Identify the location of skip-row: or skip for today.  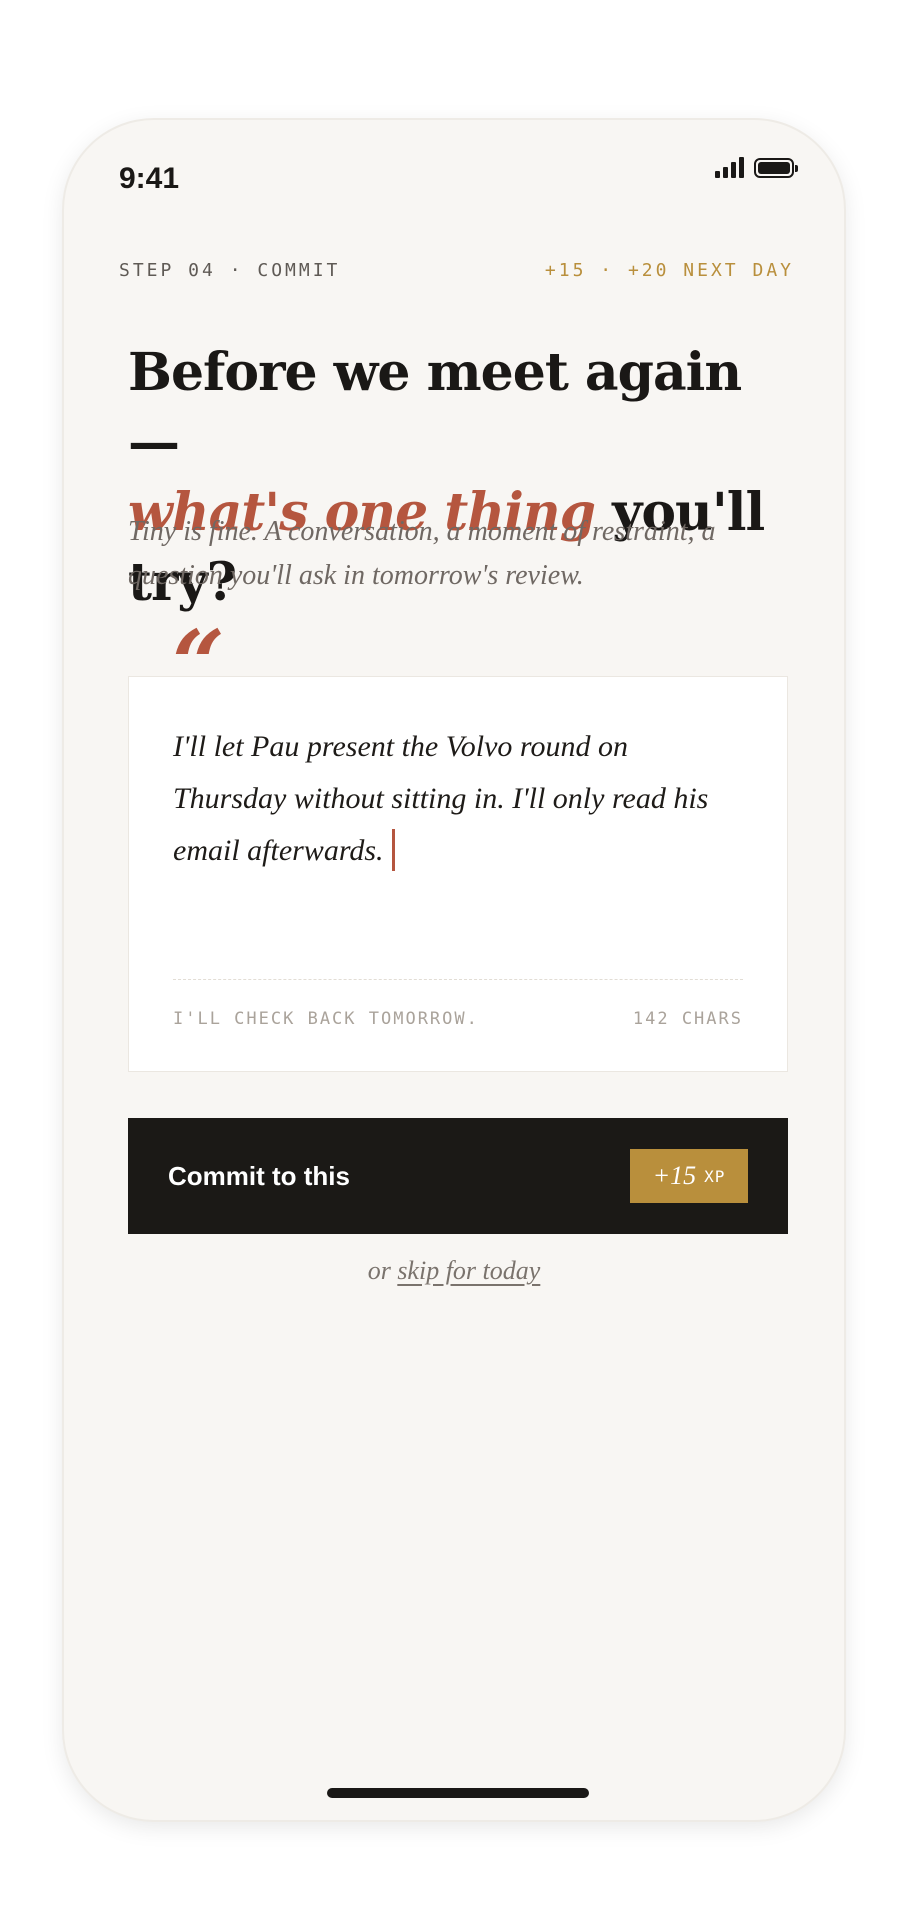
(454, 1271).